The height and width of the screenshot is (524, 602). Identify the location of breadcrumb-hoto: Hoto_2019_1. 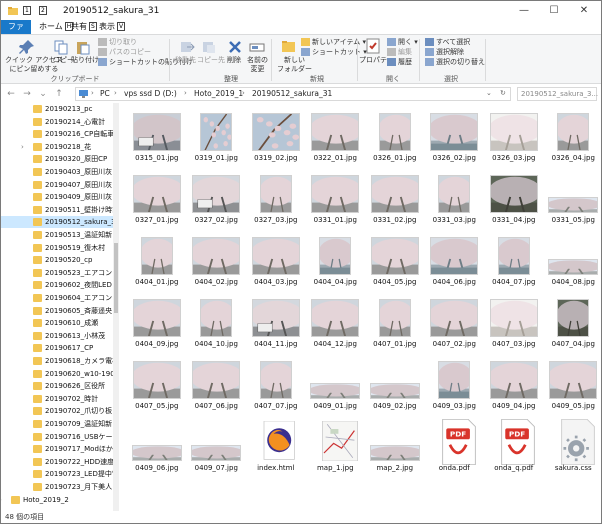
(218, 93).